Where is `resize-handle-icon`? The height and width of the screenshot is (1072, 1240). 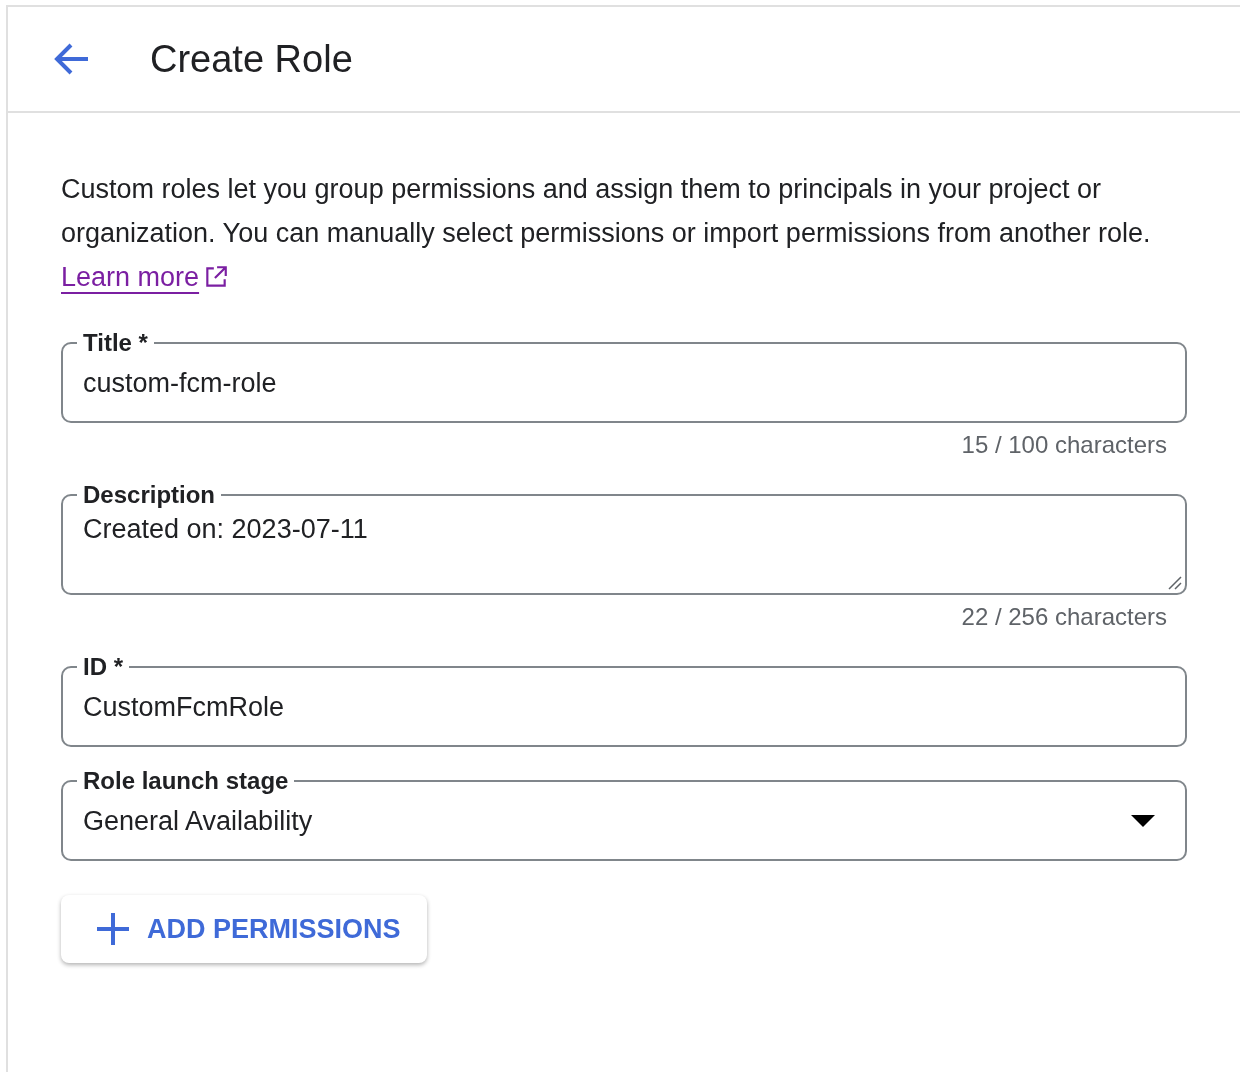
resize-handle-icon is located at coordinates (1175, 583).